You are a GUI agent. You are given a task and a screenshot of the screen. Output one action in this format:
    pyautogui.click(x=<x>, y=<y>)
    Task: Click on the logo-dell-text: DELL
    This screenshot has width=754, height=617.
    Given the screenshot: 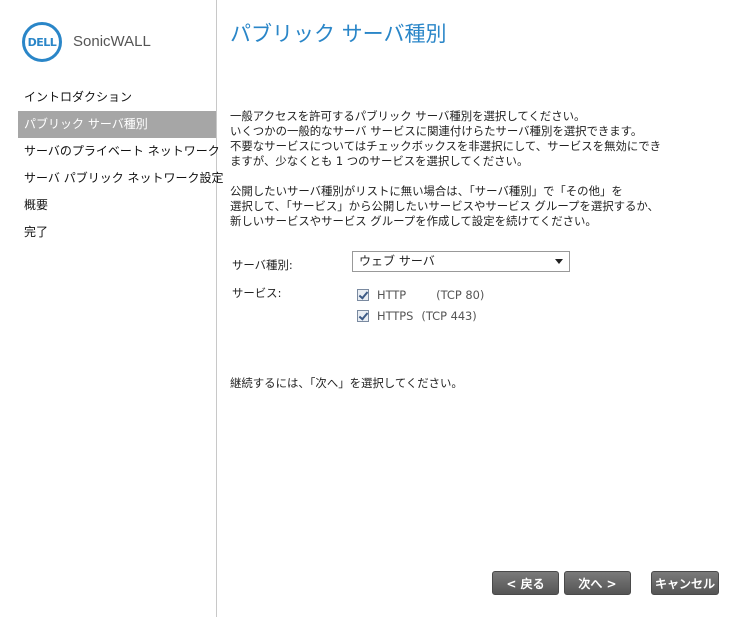 What is the action you would take?
    pyautogui.click(x=42, y=42)
    